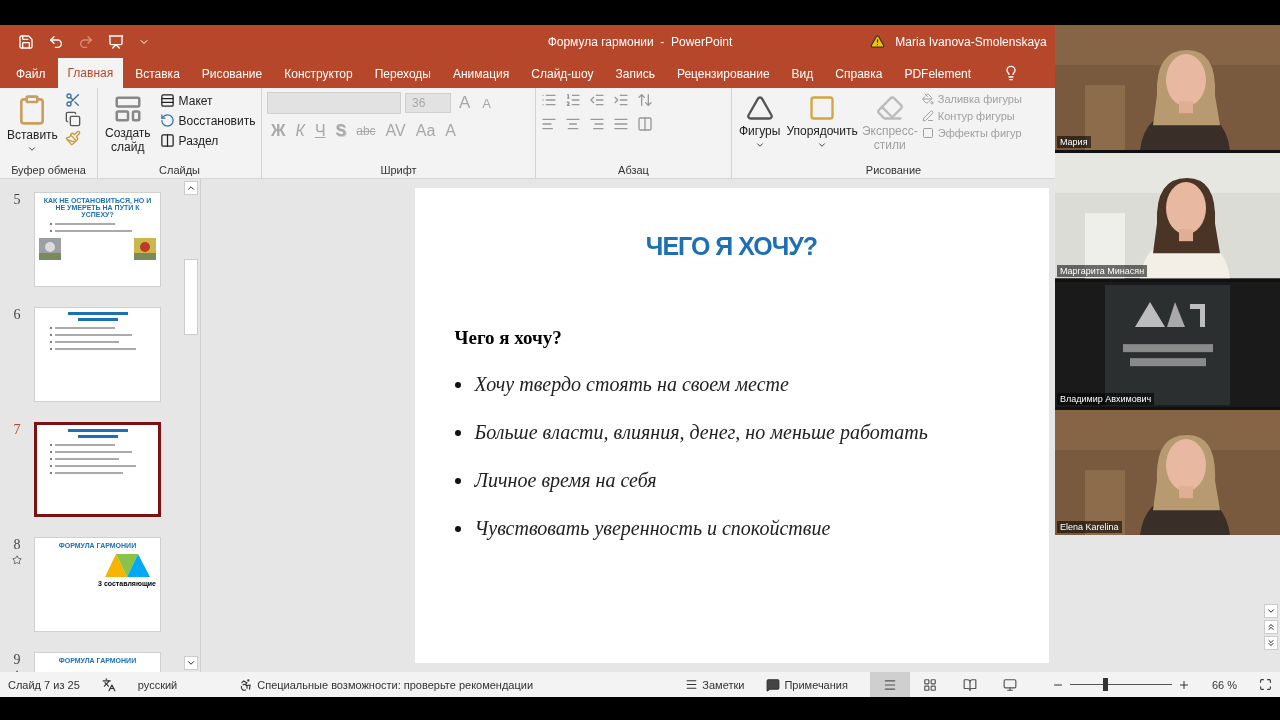 Image resolution: width=1280 pixels, height=720 pixels. What do you see at coordinates (1102, 270) in the screenshot?
I see `participant-name: Маргарита Минасян` at bounding box center [1102, 270].